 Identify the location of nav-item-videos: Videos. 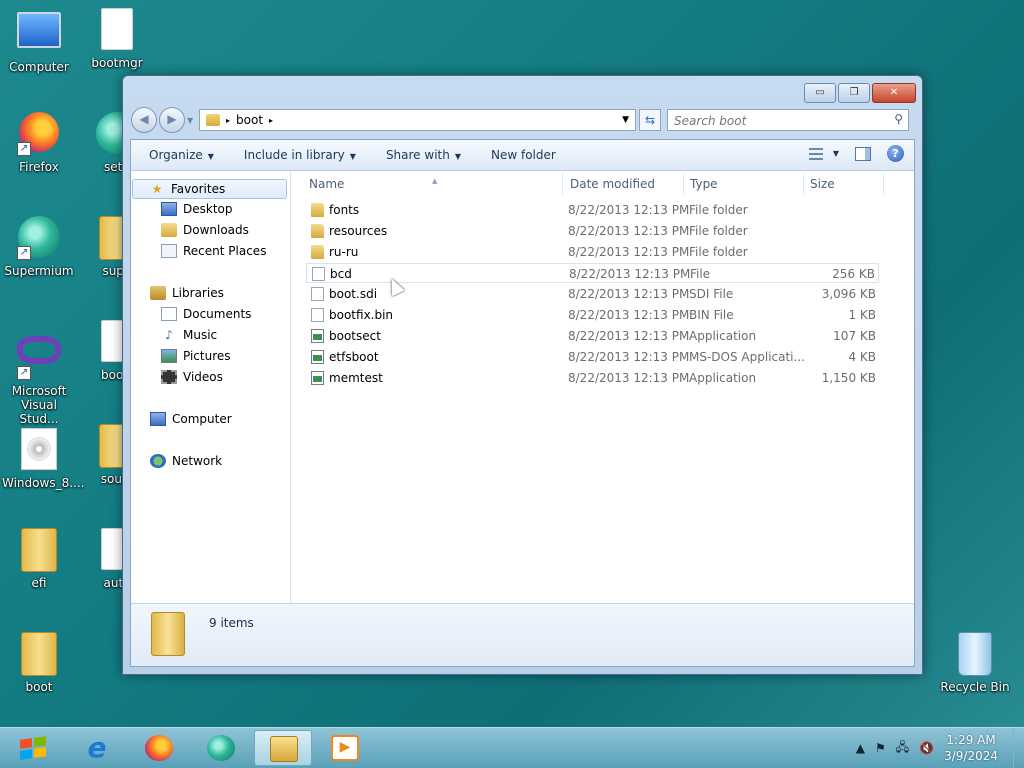
(192, 377).